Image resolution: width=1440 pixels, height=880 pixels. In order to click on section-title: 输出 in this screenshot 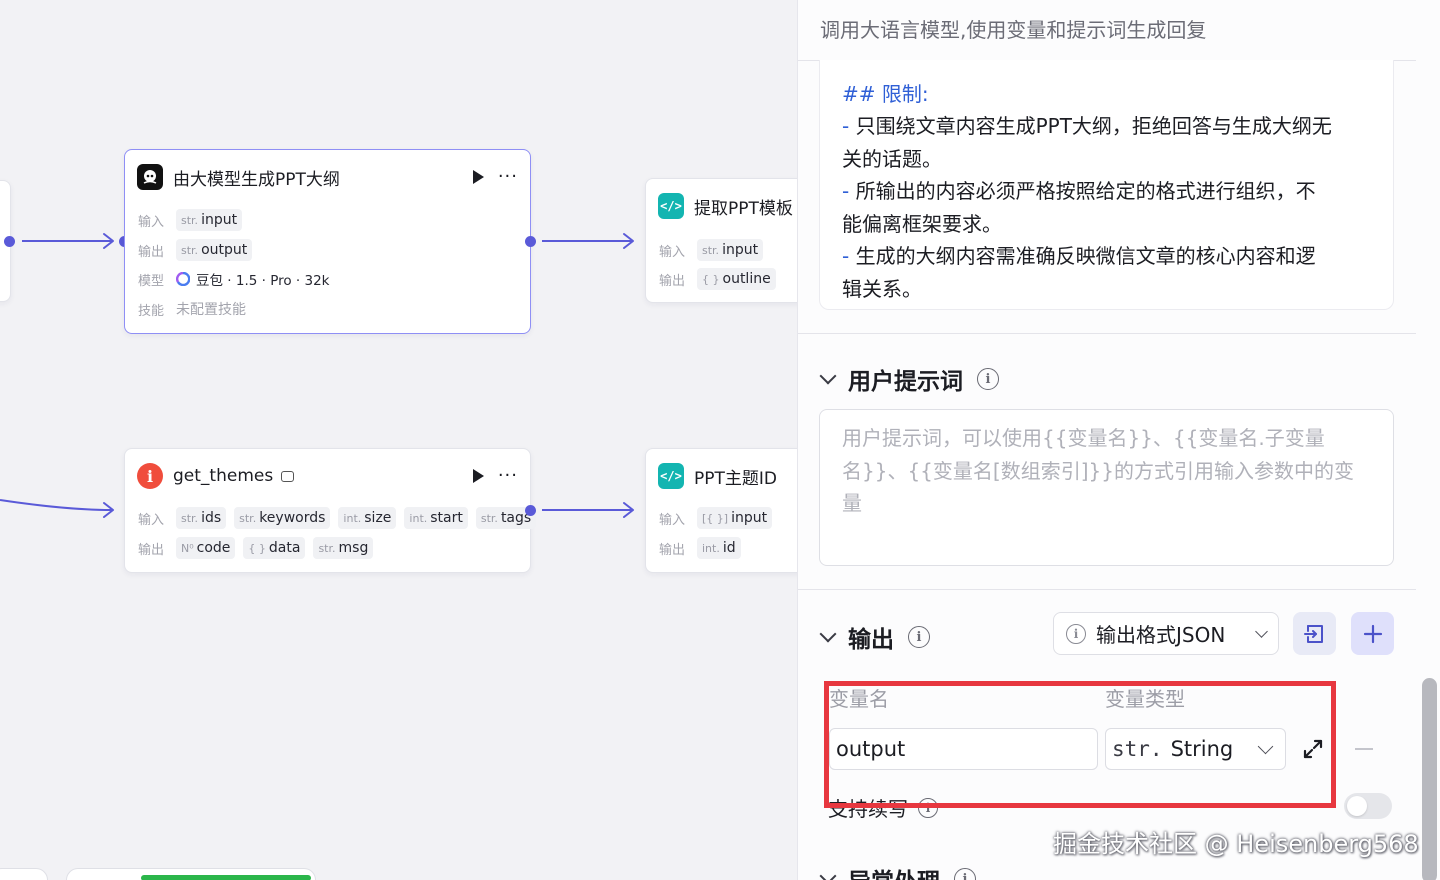, I will do `click(871, 640)`.